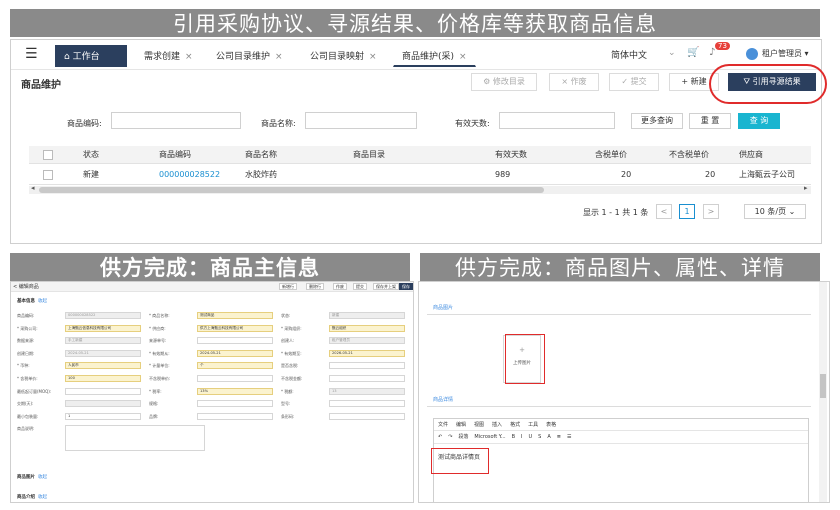  What do you see at coordinates (693, 52) in the screenshot?
I see `cart-icon: 🛒` at bounding box center [693, 52].